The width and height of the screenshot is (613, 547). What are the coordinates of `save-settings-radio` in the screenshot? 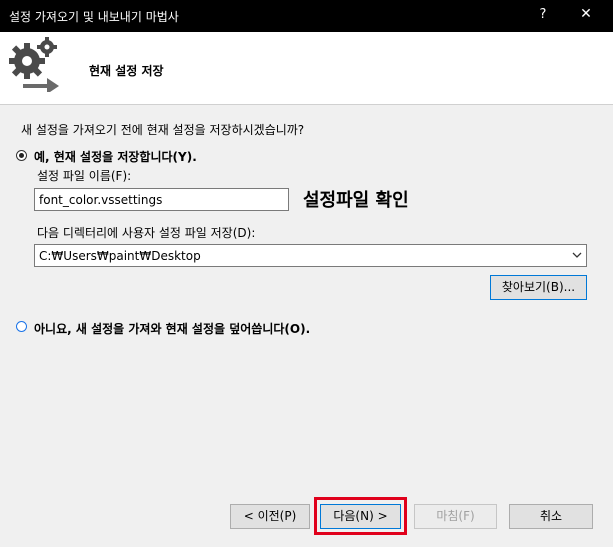 It's located at (21, 155).